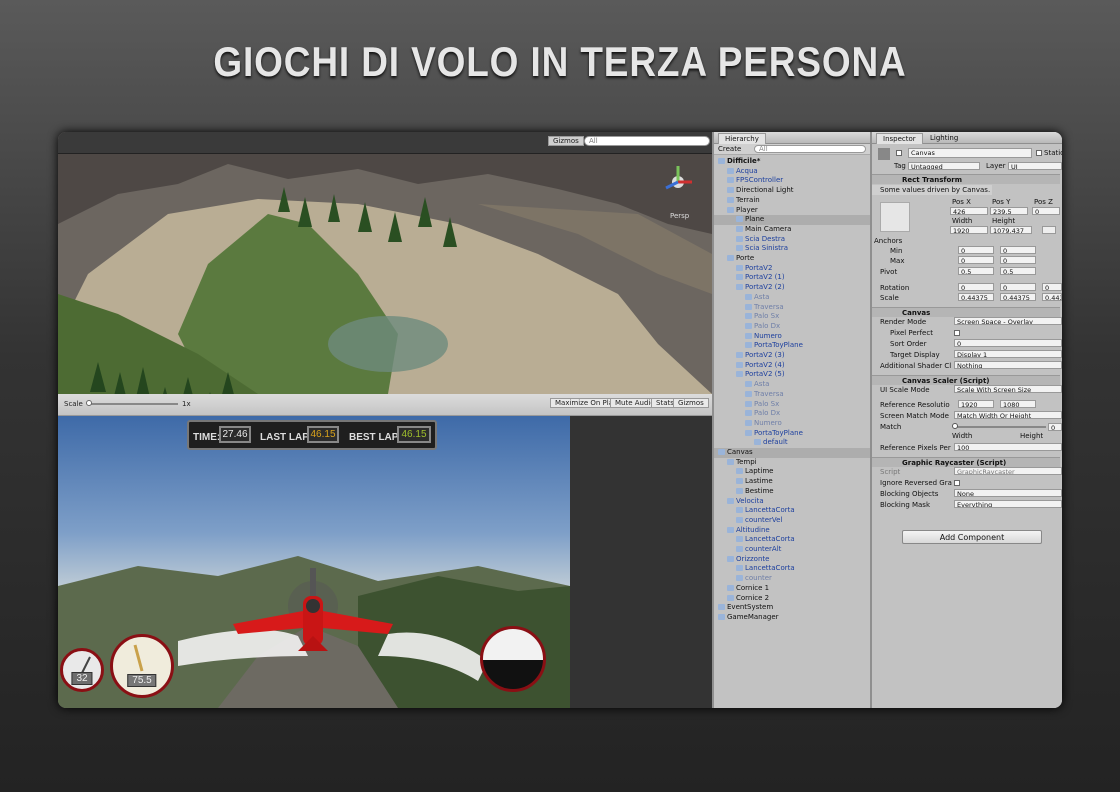 This screenshot has height=792, width=1120. I want to click on hierarchy-item: PortaV2, so click(792, 269).